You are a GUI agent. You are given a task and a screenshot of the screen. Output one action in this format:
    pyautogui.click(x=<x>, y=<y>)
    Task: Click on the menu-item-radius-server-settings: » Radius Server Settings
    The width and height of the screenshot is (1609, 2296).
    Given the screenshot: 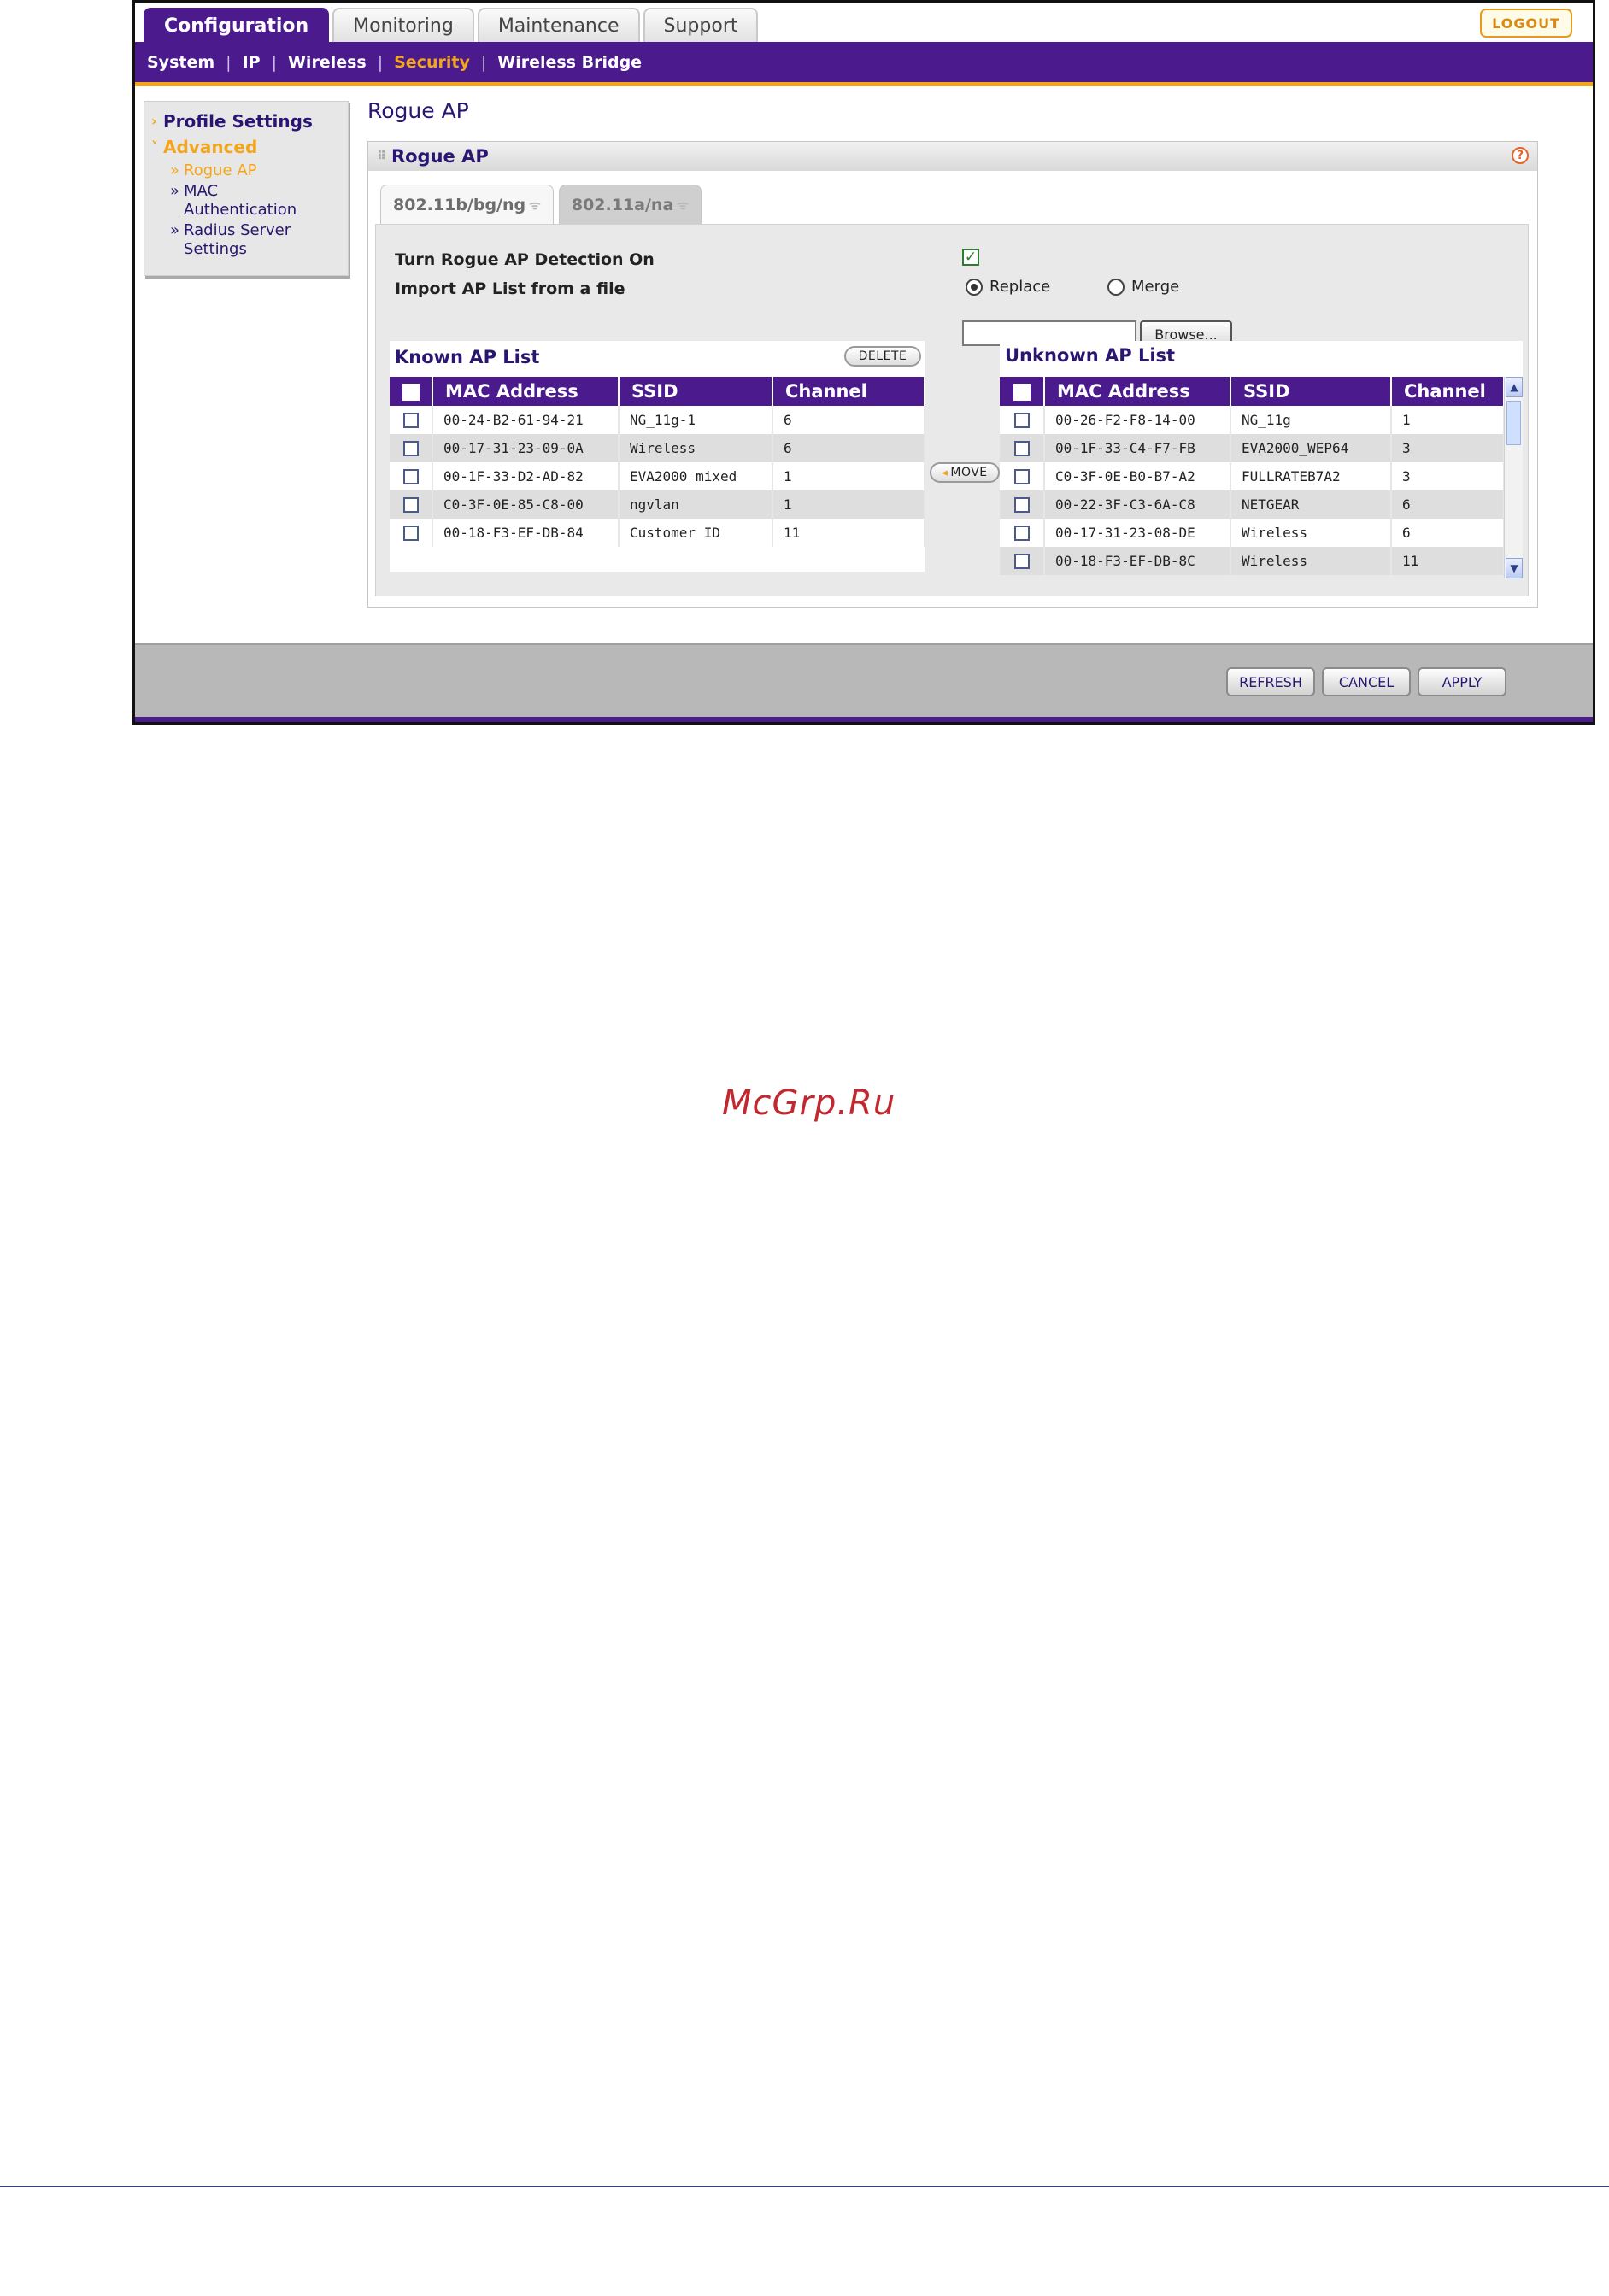 What is the action you would take?
    pyautogui.click(x=246, y=240)
    